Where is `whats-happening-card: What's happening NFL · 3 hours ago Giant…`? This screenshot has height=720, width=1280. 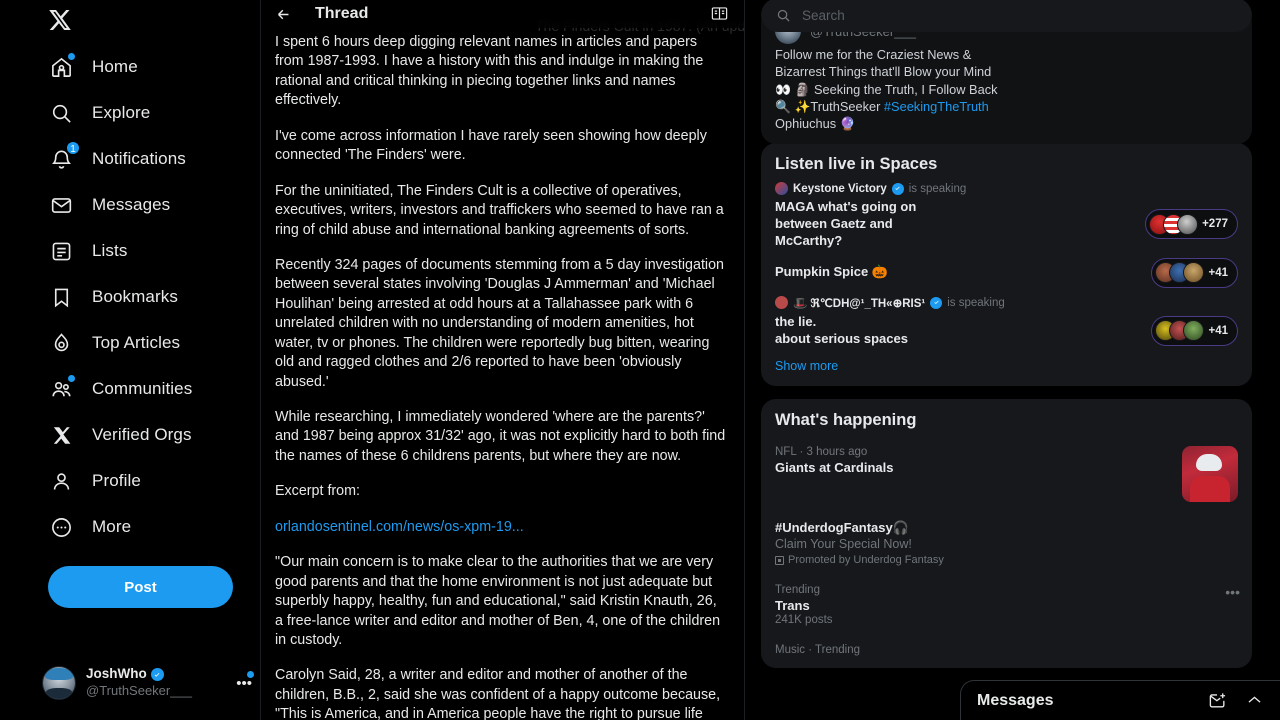 whats-happening-card: What's happening NFL · 3 hours ago Giant… is located at coordinates (1006, 534).